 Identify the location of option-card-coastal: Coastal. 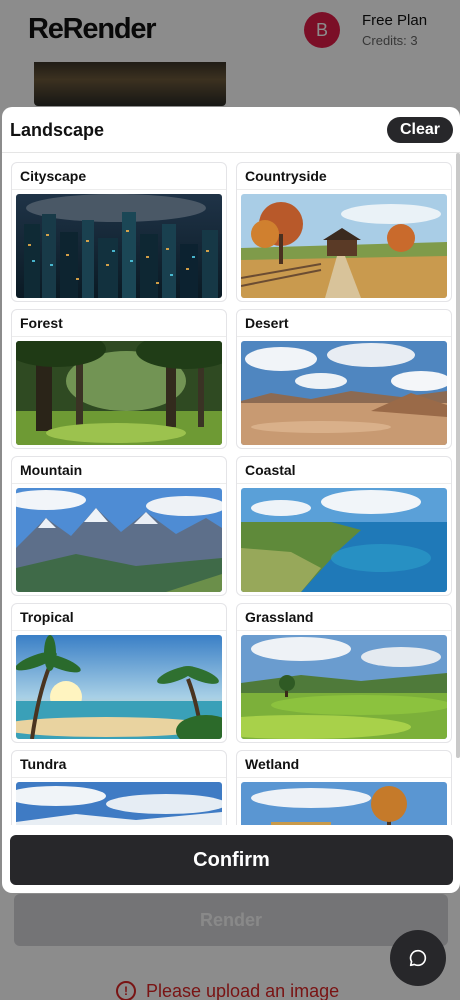
(344, 526).